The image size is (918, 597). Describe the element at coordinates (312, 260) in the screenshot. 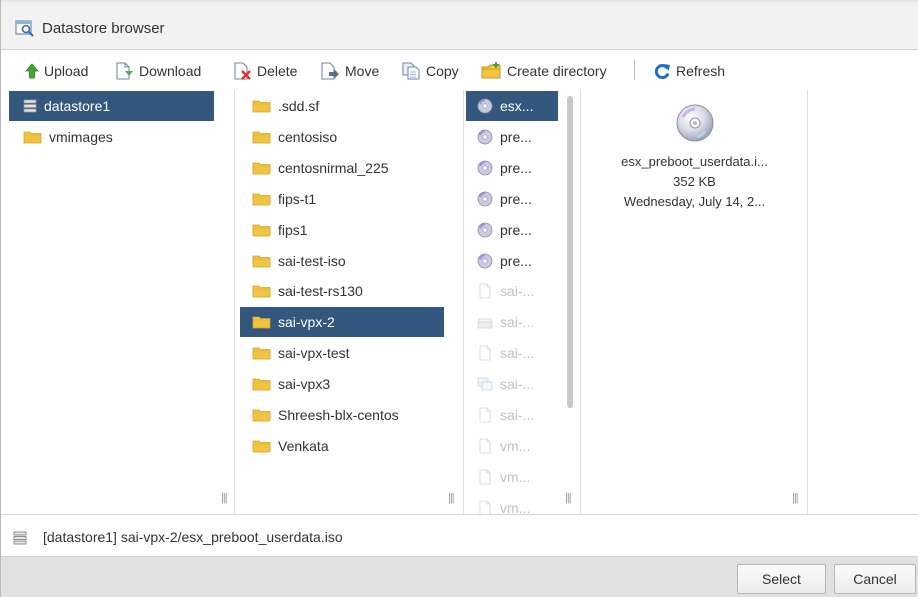

I see `folder-label: sai-test-iso` at that location.